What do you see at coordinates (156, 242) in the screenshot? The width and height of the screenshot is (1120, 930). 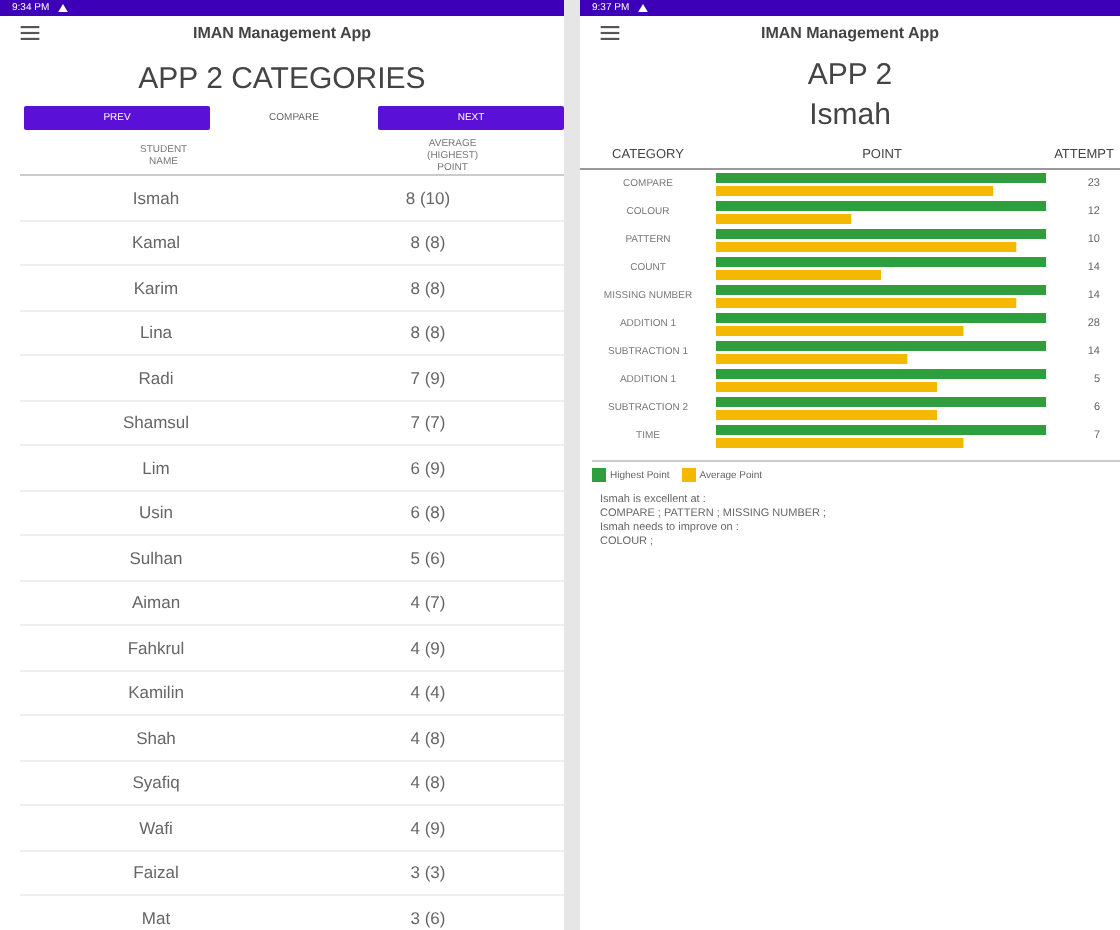 I see `table-cell-text: Kamal` at bounding box center [156, 242].